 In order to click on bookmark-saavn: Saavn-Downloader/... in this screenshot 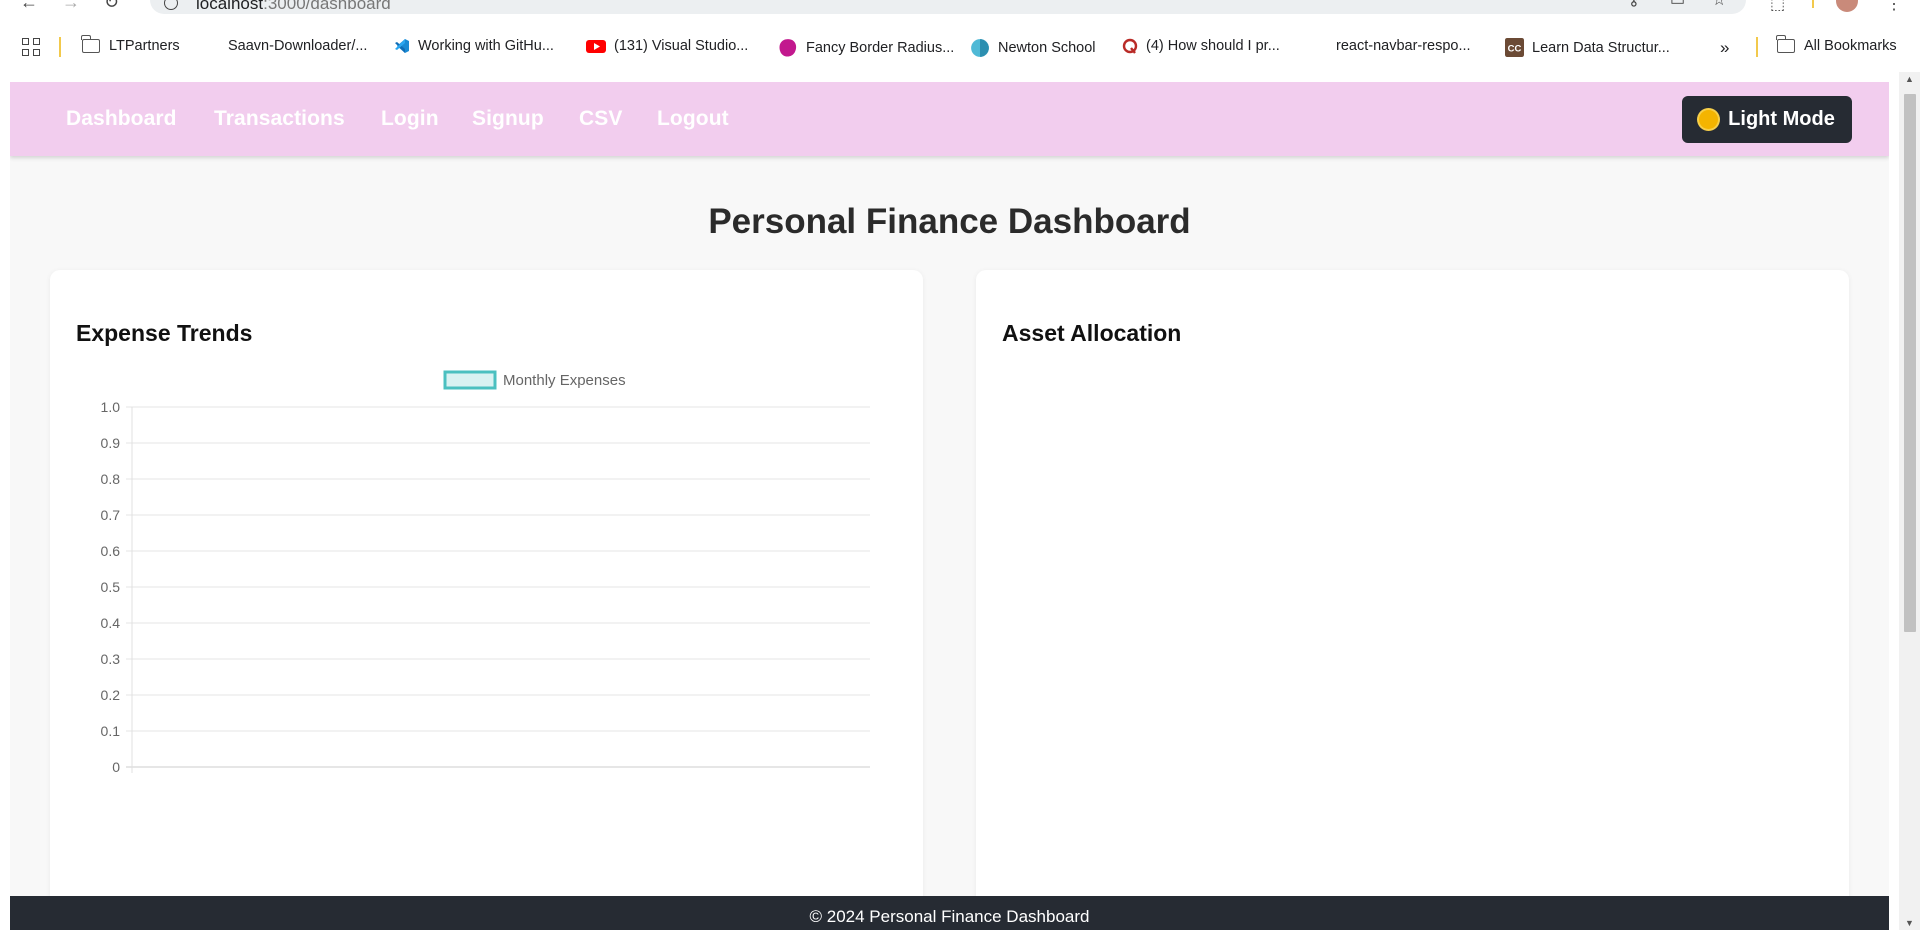, I will do `click(285, 46)`.